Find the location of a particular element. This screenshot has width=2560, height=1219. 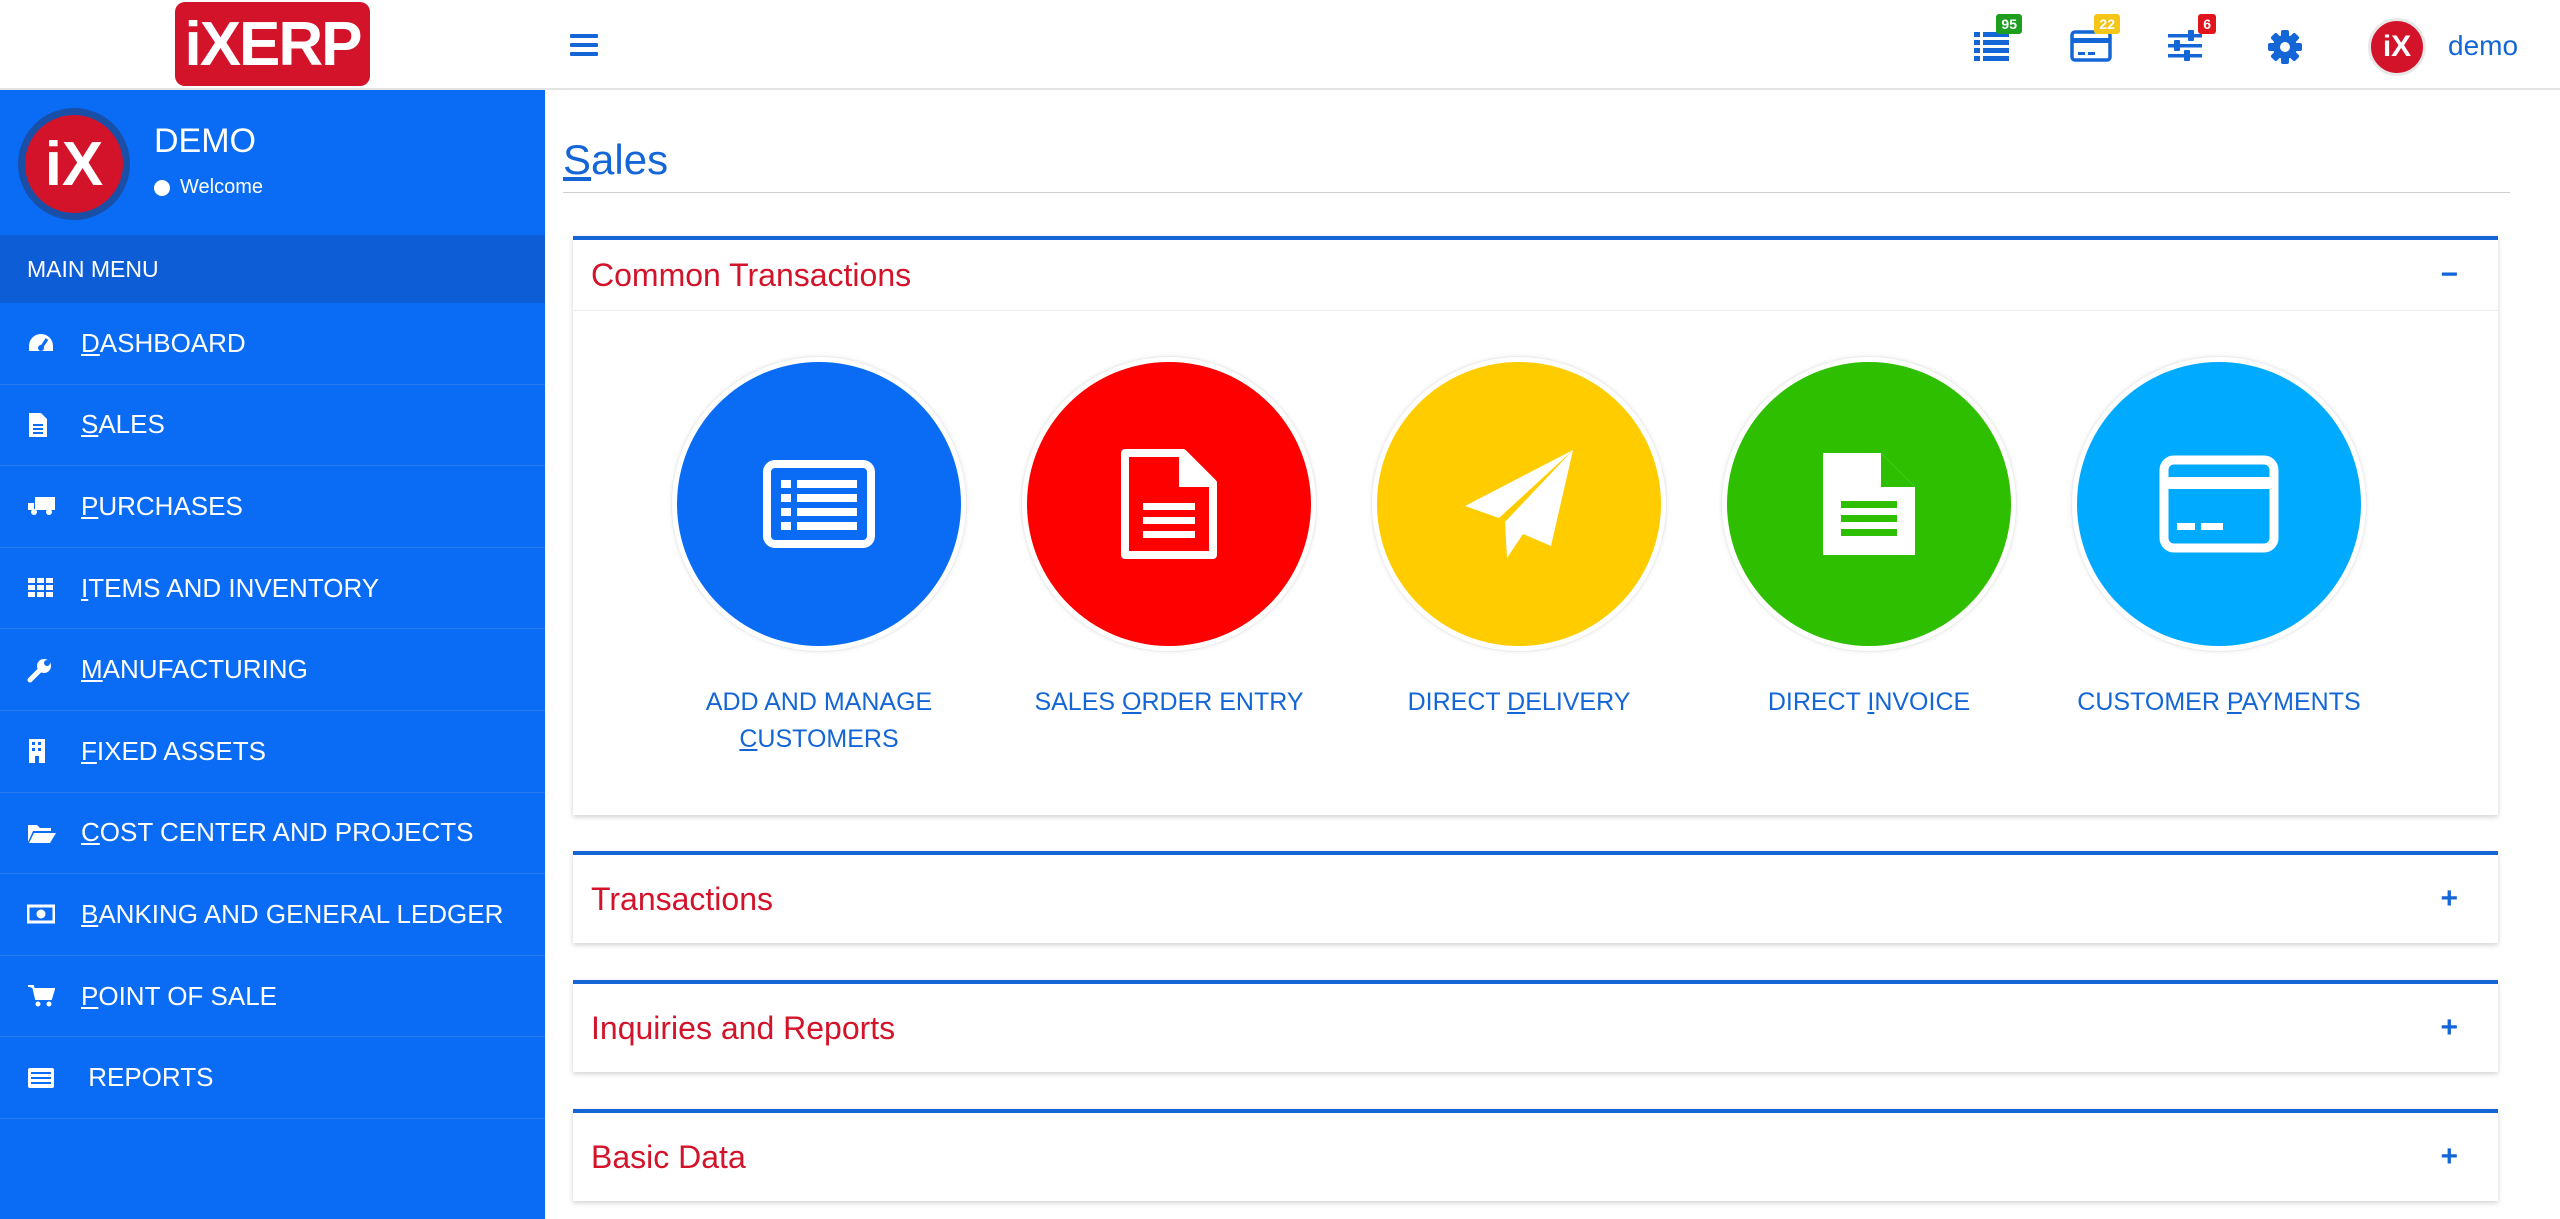

panel-basic-data: Basic Data + is located at coordinates (1535, 1155).